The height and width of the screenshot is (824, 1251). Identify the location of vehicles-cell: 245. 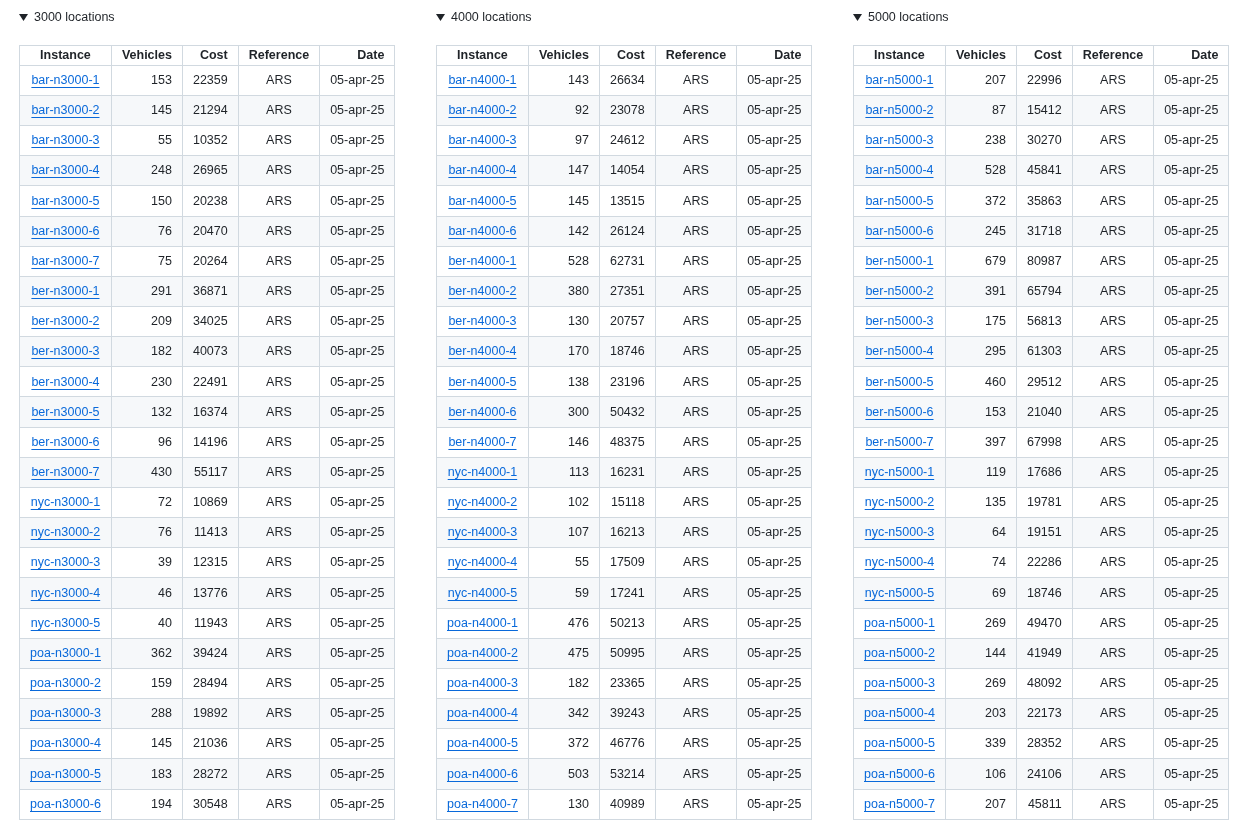
(995, 230).